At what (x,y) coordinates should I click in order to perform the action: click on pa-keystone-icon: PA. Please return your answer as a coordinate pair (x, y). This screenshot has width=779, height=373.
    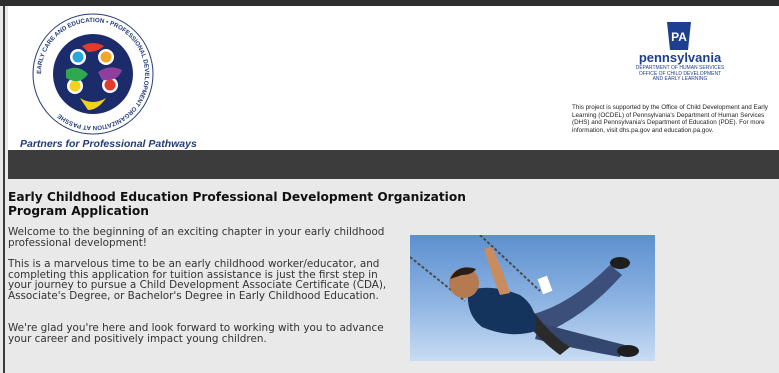
    Looking at the image, I should click on (679, 36).